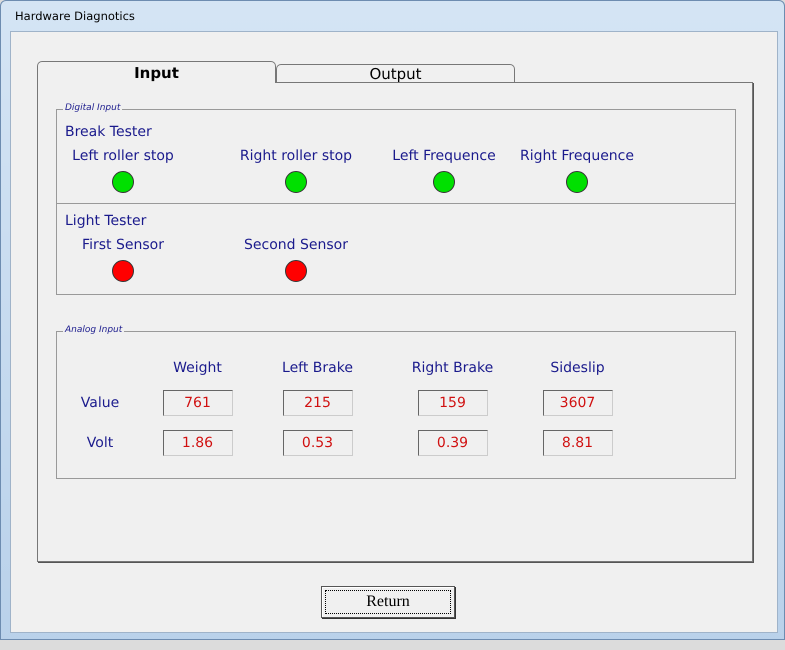  What do you see at coordinates (388, 602) in the screenshot?
I see `return-button: Return` at bounding box center [388, 602].